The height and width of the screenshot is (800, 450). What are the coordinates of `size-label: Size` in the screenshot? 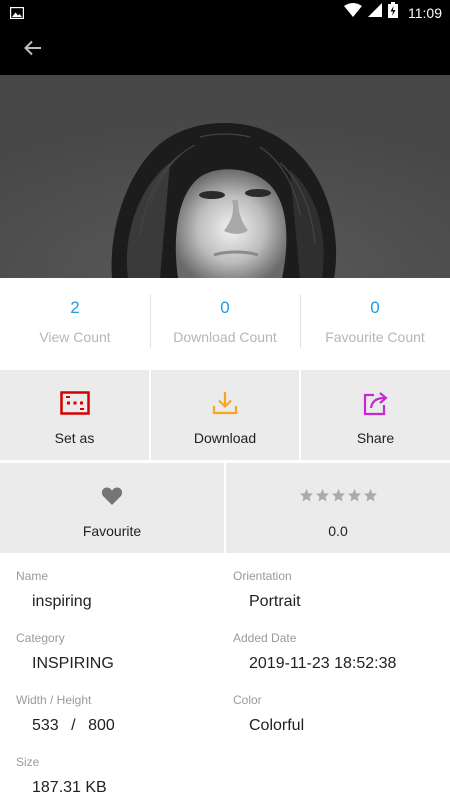 It's located at (28, 762).